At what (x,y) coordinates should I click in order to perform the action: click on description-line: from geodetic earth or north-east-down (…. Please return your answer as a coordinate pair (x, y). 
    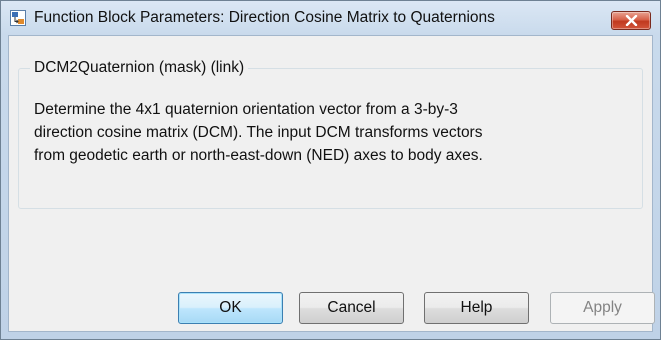
    Looking at the image, I should click on (258, 155).